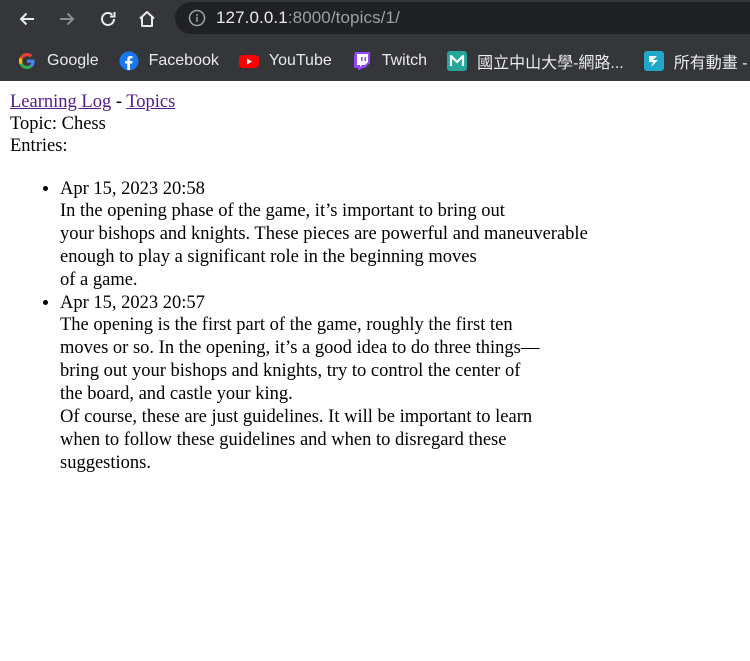 Image resolution: width=750 pixels, height=661 pixels. I want to click on reload-button, so click(108, 19).